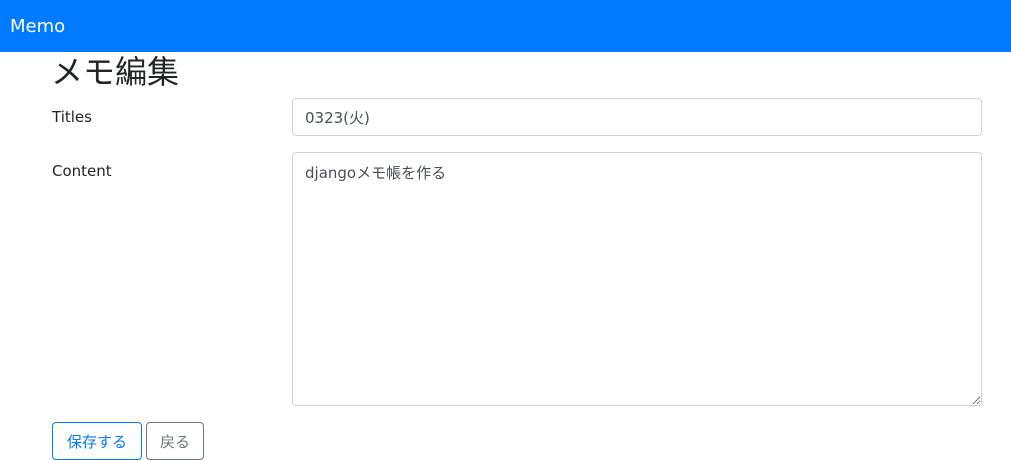 Image resolution: width=1011 pixels, height=460 pixels. What do you see at coordinates (637, 117) in the screenshot?
I see `title-input` at bounding box center [637, 117].